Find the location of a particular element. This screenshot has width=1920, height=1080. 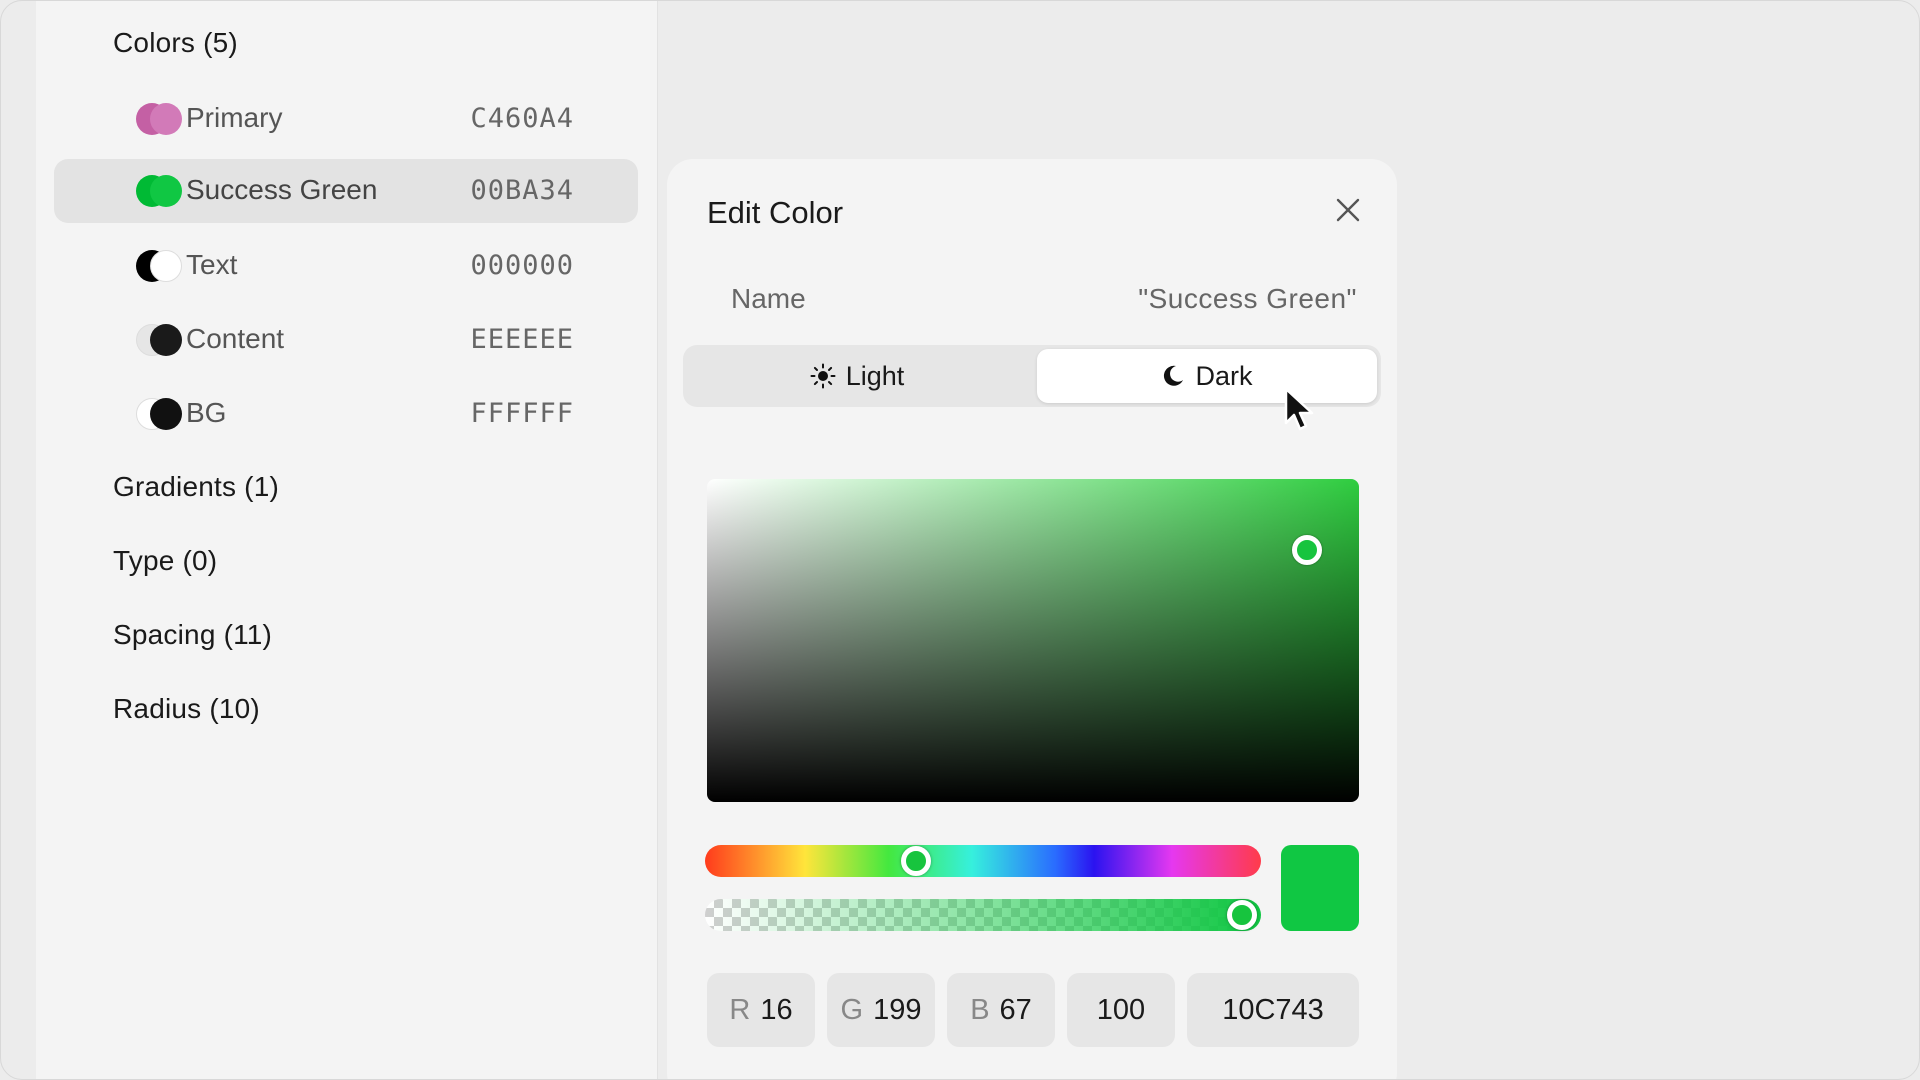

section-type: Type (0) is located at coordinates (165, 561).